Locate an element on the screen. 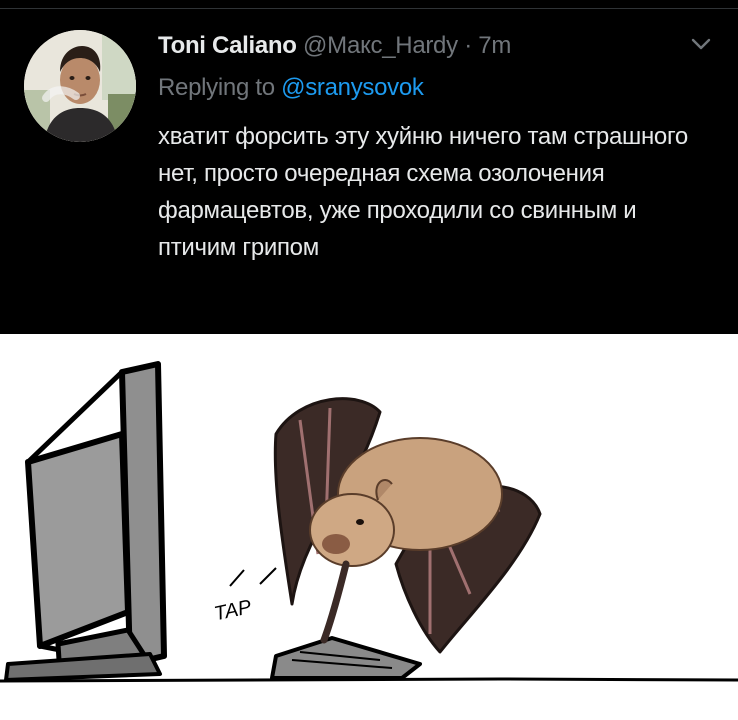 This screenshot has height=720, width=738. display-name: Toni Caliano is located at coordinates (227, 45).